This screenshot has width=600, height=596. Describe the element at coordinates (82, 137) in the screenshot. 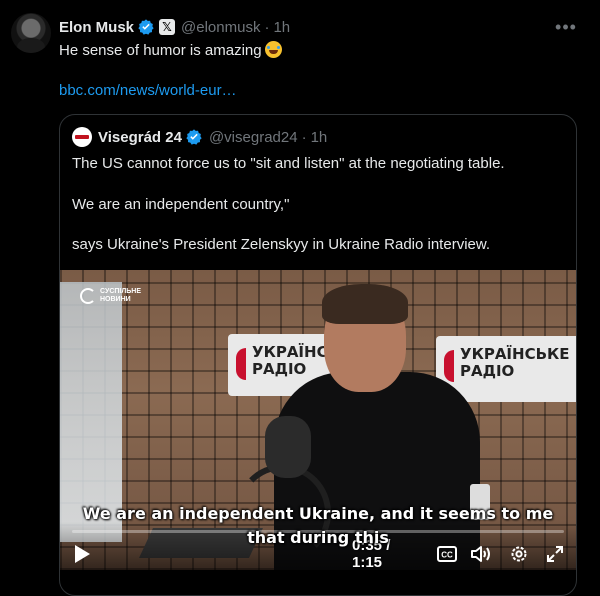

I see `quoted-author-avatar` at that location.